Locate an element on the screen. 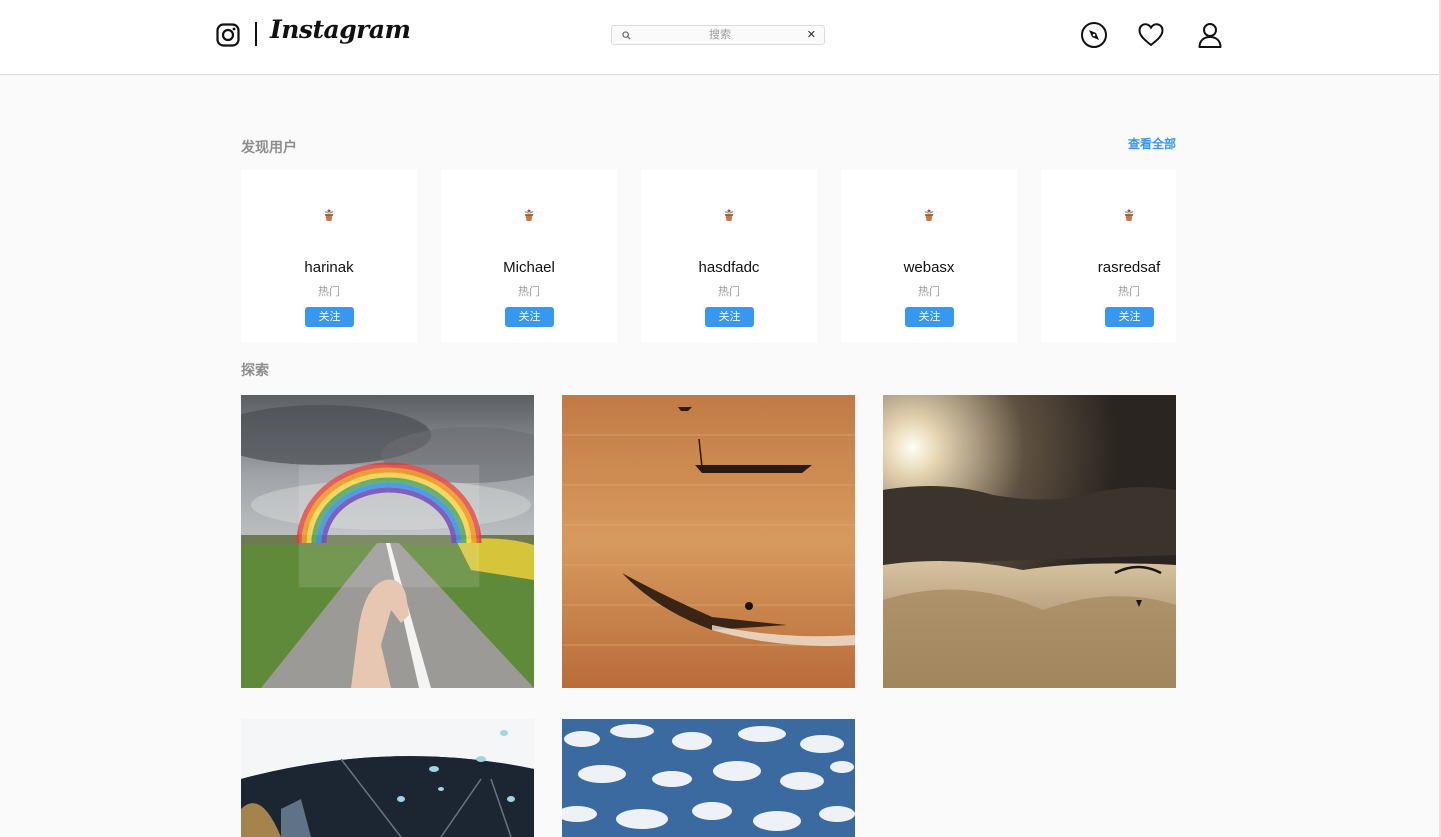 The width and height of the screenshot is (1441, 837). explore-title: 探索 is located at coordinates (255, 370).